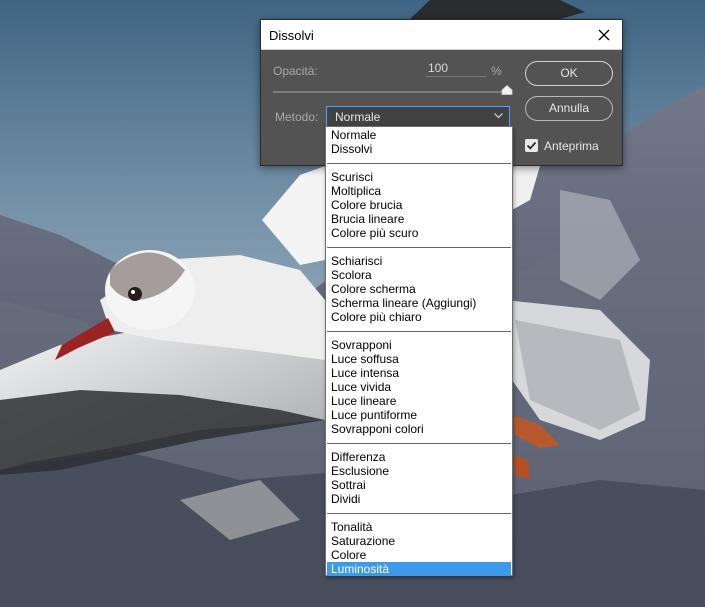  Describe the element at coordinates (291, 35) in the screenshot. I see `dialog-title: Dissolvi` at that location.